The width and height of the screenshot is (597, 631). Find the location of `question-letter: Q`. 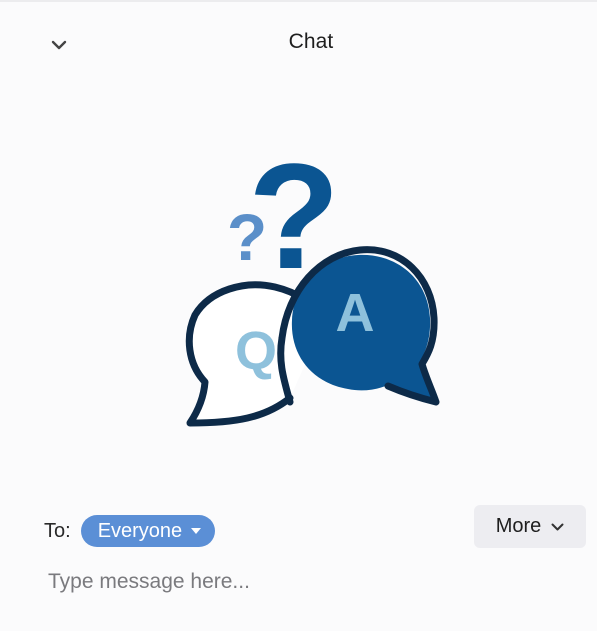

question-letter: Q is located at coordinates (256, 351).